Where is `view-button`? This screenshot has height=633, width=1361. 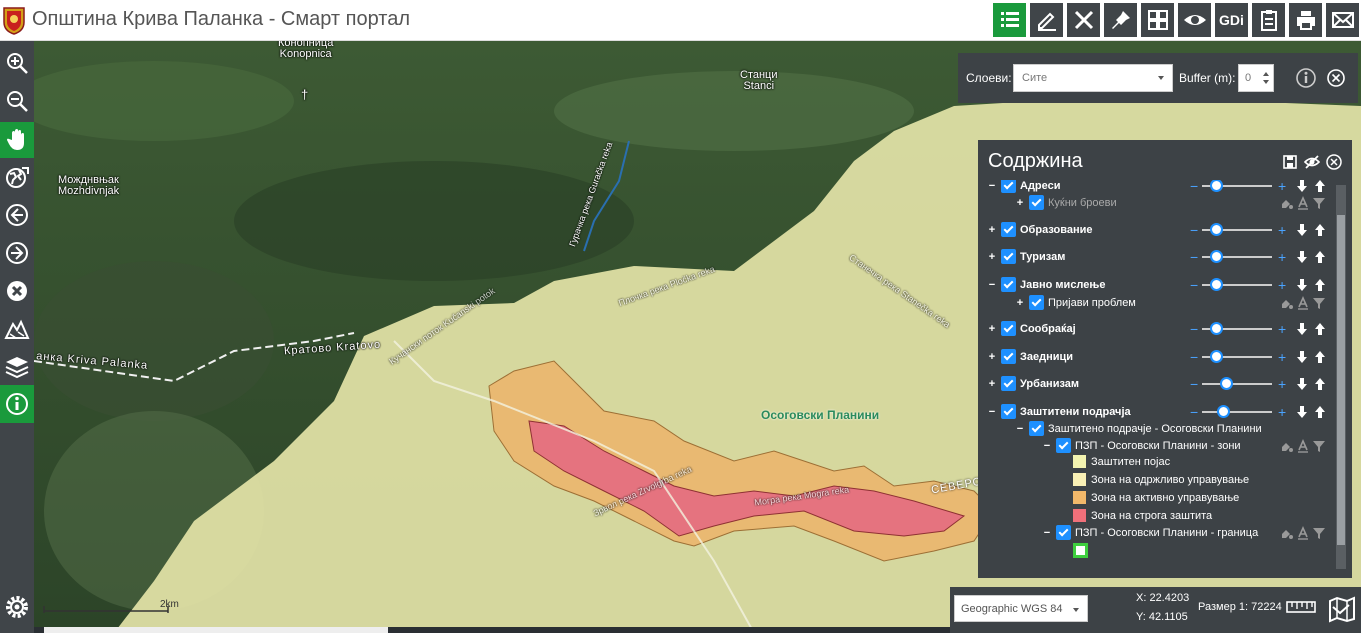
view-button is located at coordinates (1194, 20).